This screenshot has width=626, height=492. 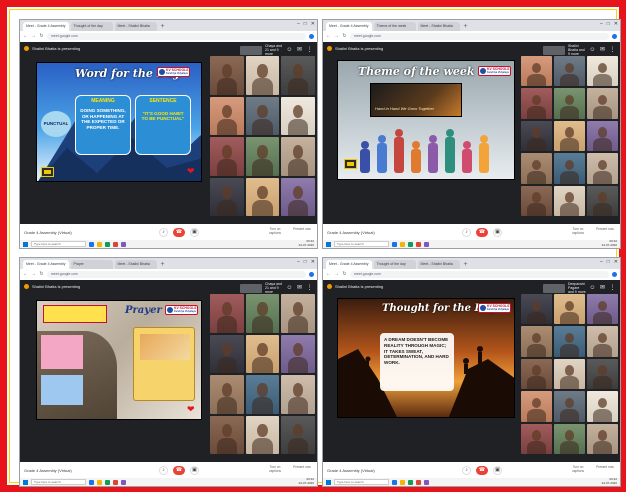 I want to click on mic-button: ♪, so click(x=466, y=470).